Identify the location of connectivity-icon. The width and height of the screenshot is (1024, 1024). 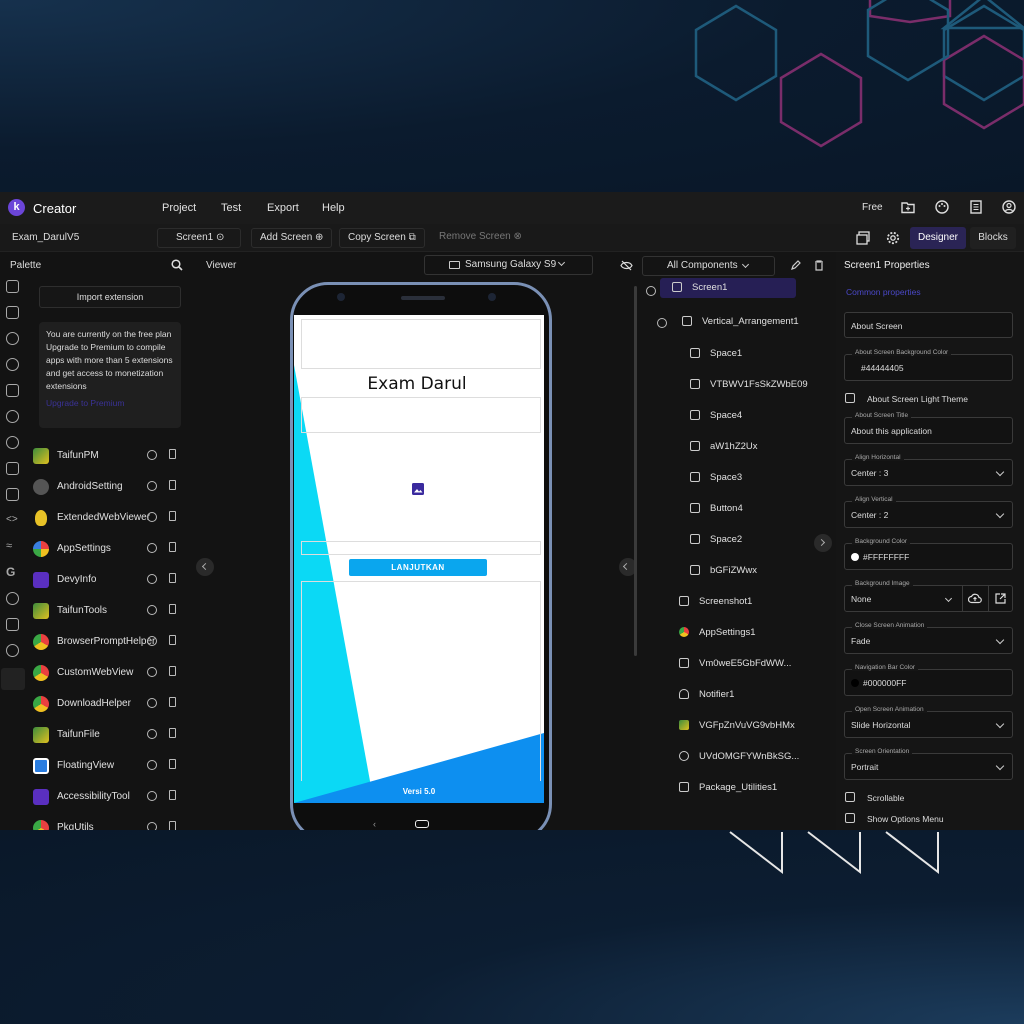
(12, 494).